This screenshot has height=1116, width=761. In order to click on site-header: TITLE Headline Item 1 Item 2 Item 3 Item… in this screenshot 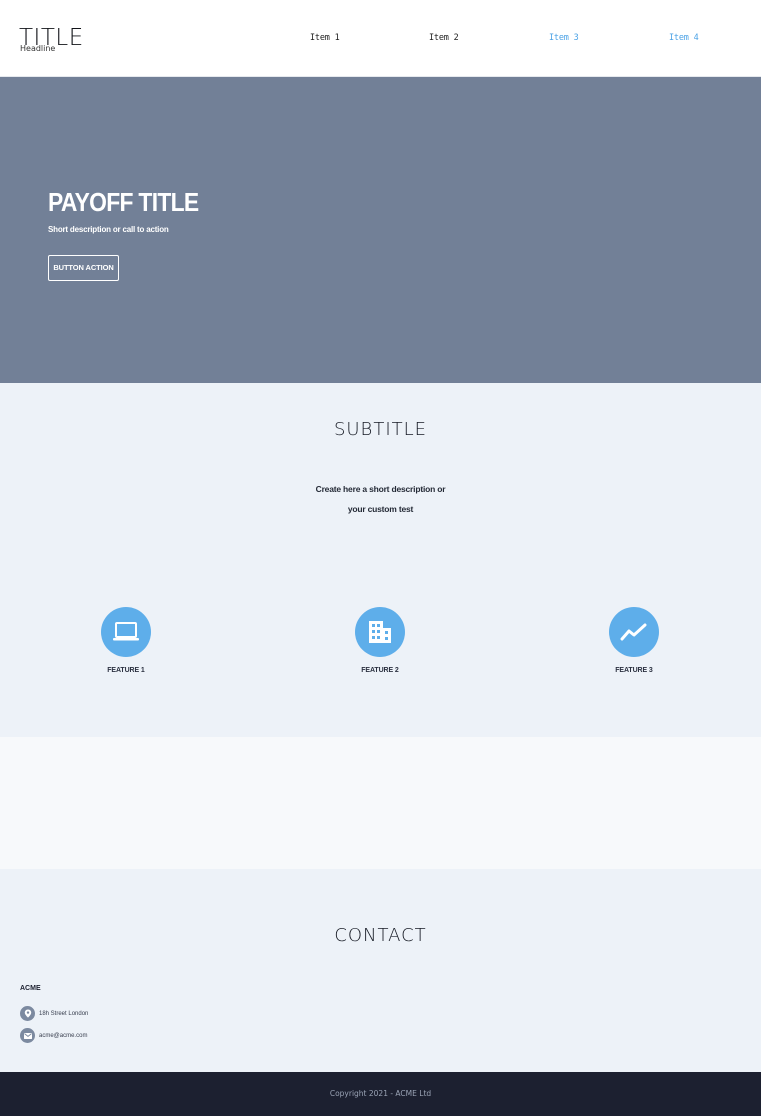, I will do `click(380, 38)`.